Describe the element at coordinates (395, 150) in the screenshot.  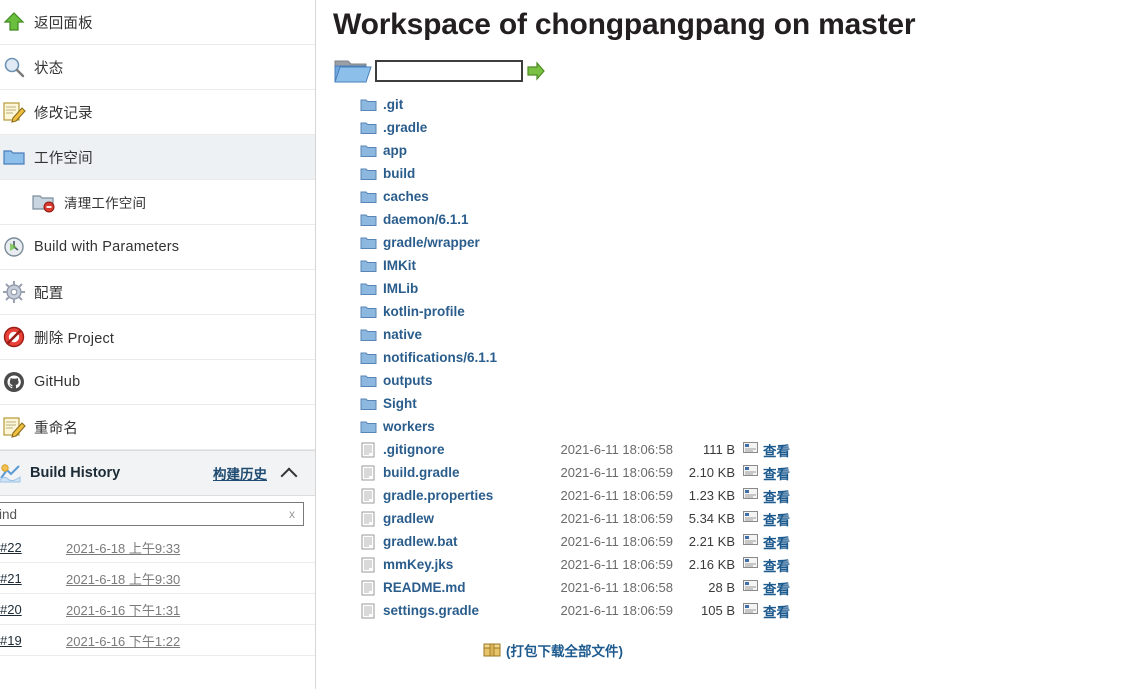
I see `directory-link: app` at that location.